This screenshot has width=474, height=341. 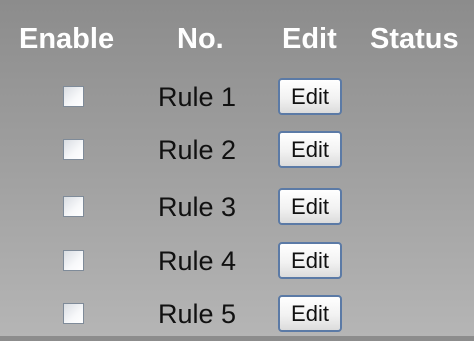 What do you see at coordinates (197, 314) in the screenshot?
I see `rule-label: Rule 5` at bounding box center [197, 314].